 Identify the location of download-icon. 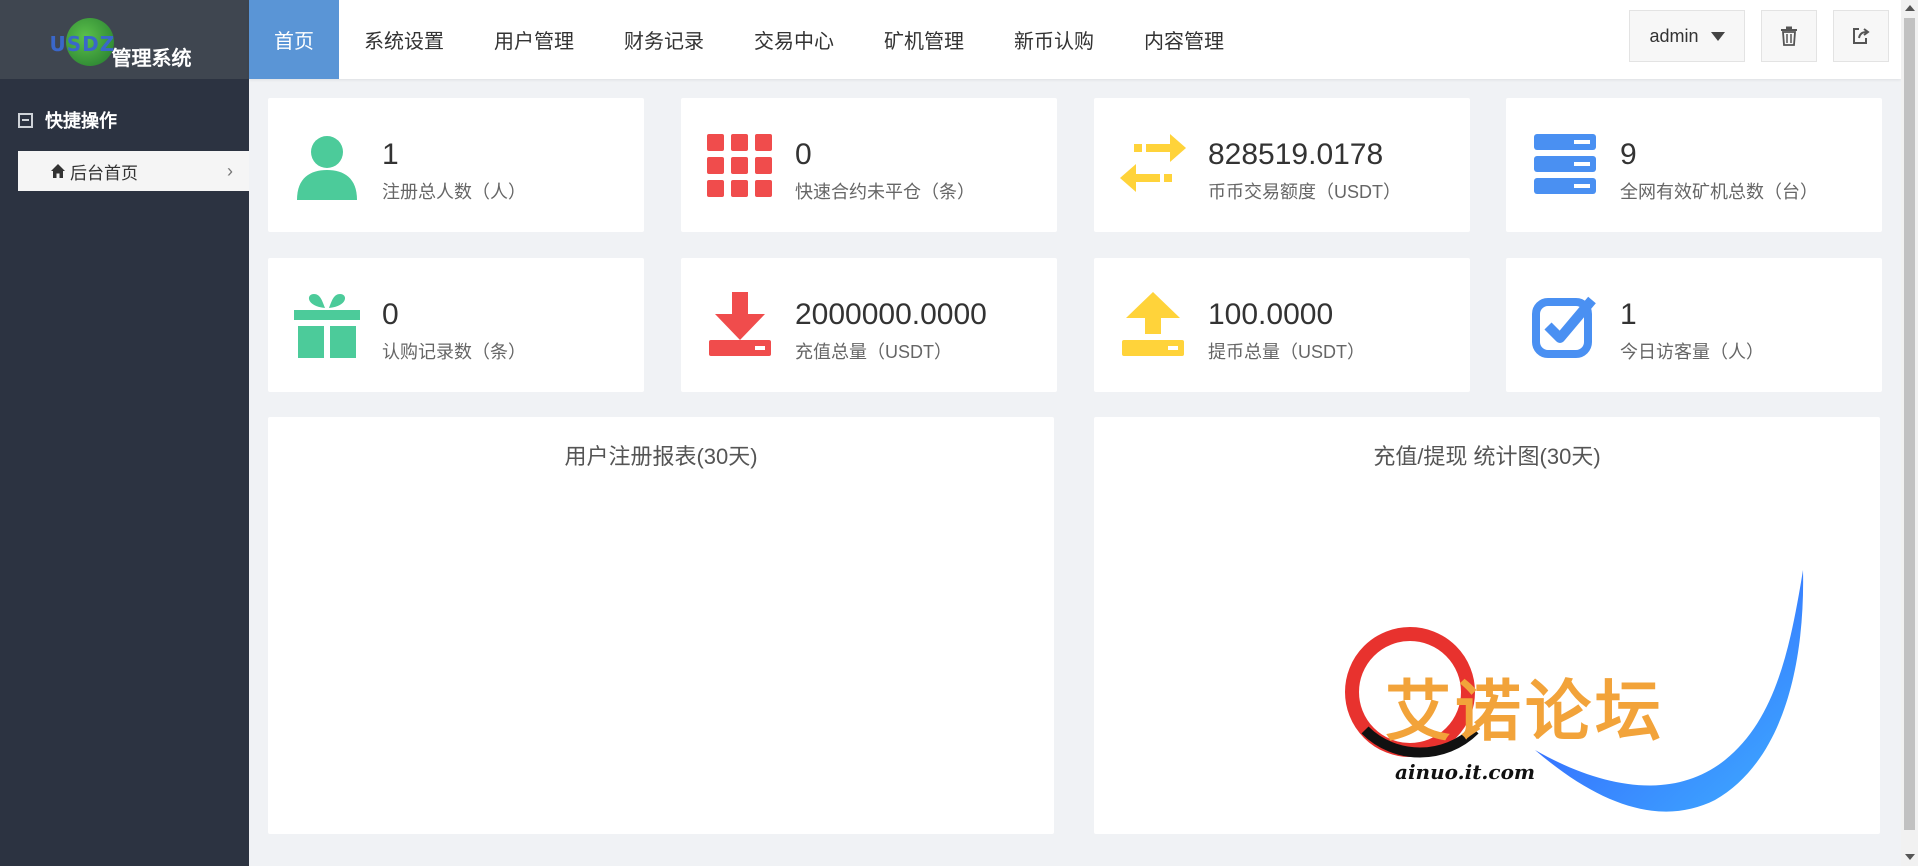
(740, 324).